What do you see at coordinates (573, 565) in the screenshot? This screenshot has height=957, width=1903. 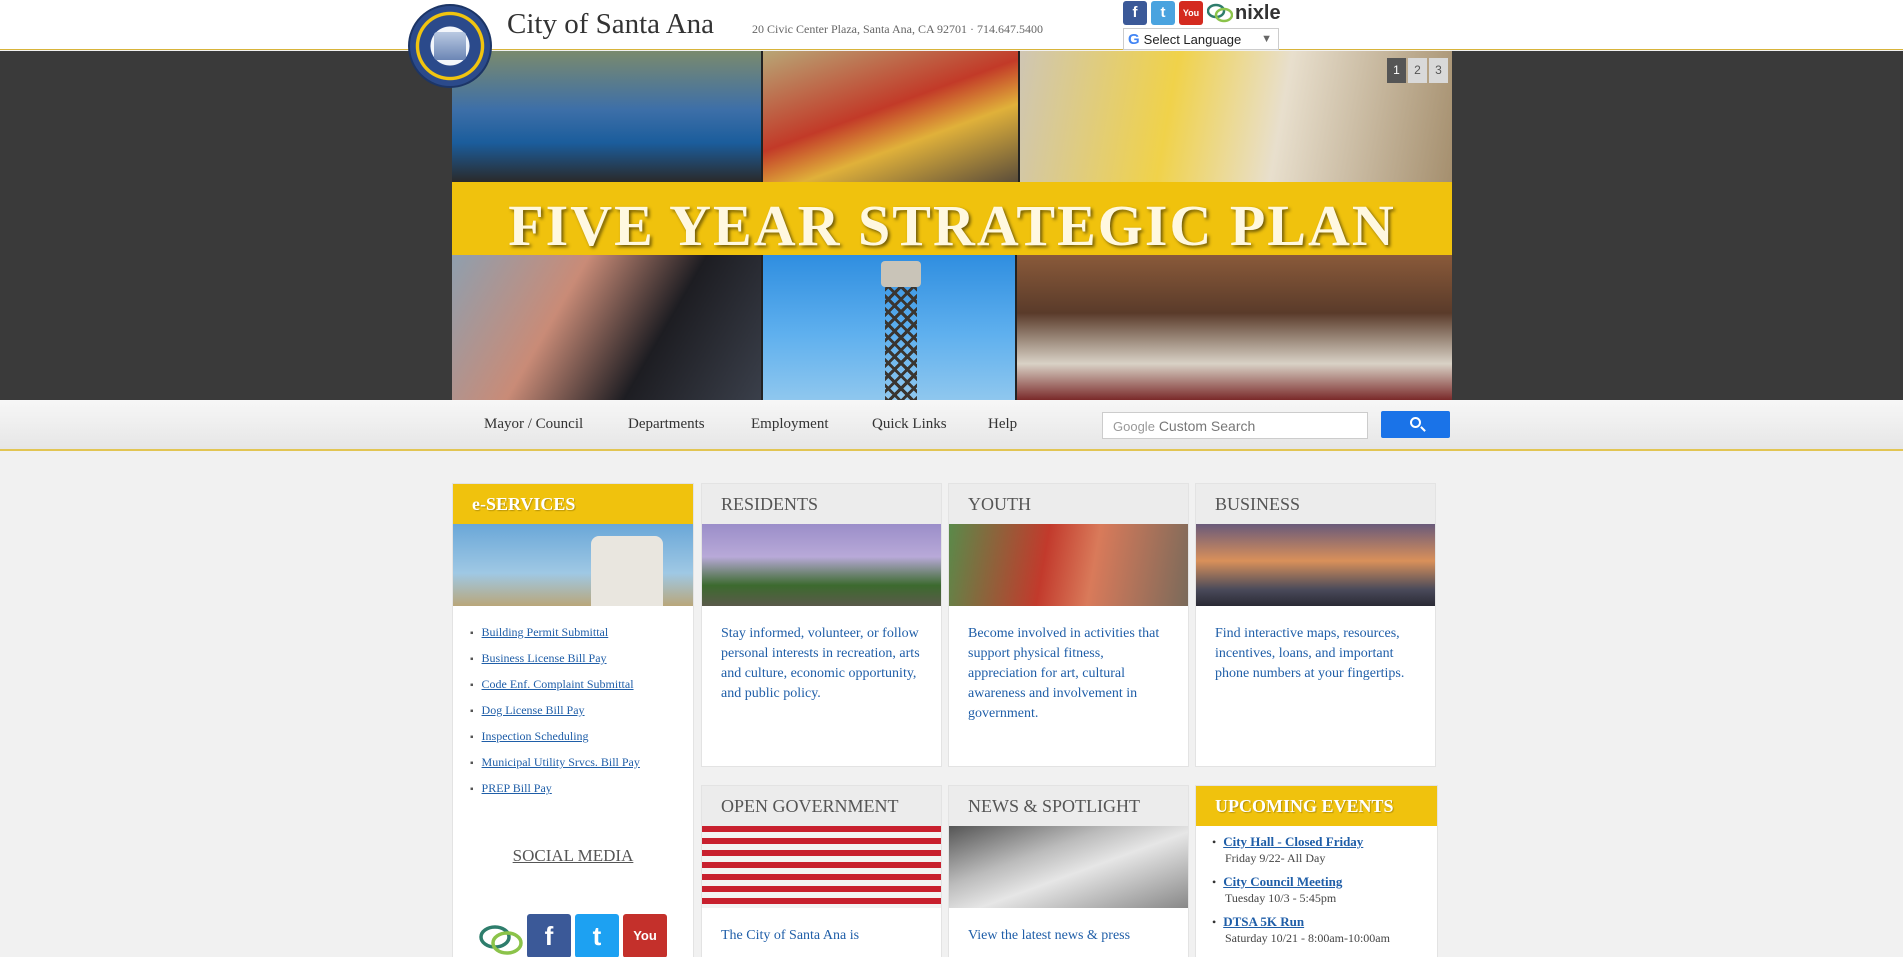 I see `eservices-water-tower-image` at bounding box center [573, 565].